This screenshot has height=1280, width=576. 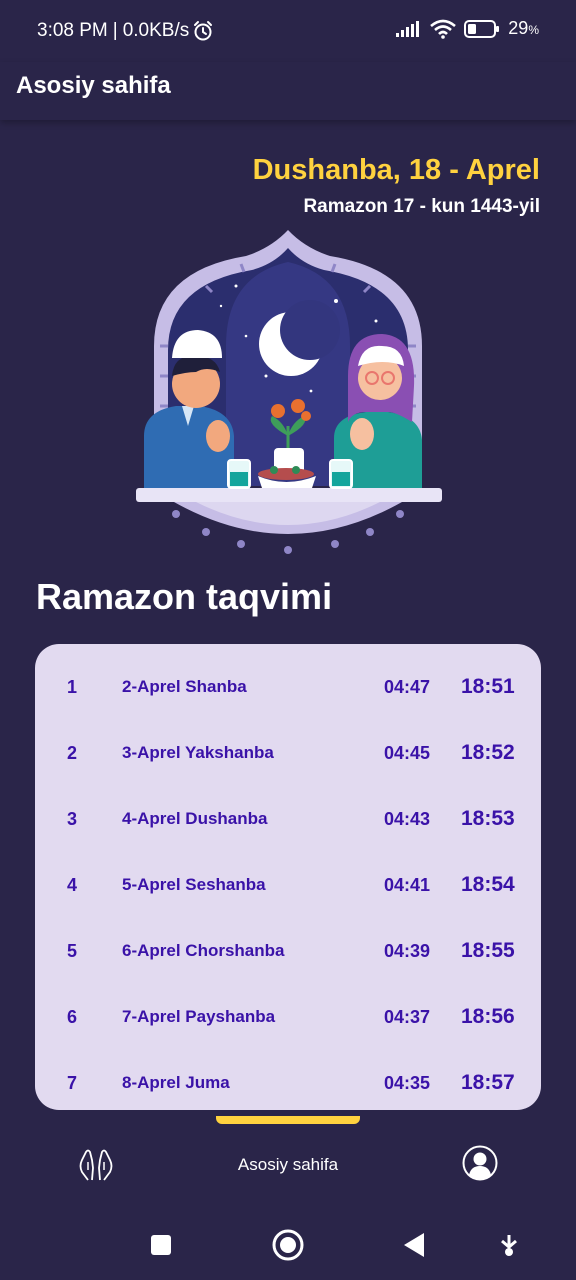 What do you see at coordinates (288, 885) in the screenshot?
I see `calendar-row: 4 5-Aprel Seshanba 04:41 18:54` at bounding box center [288, 885].